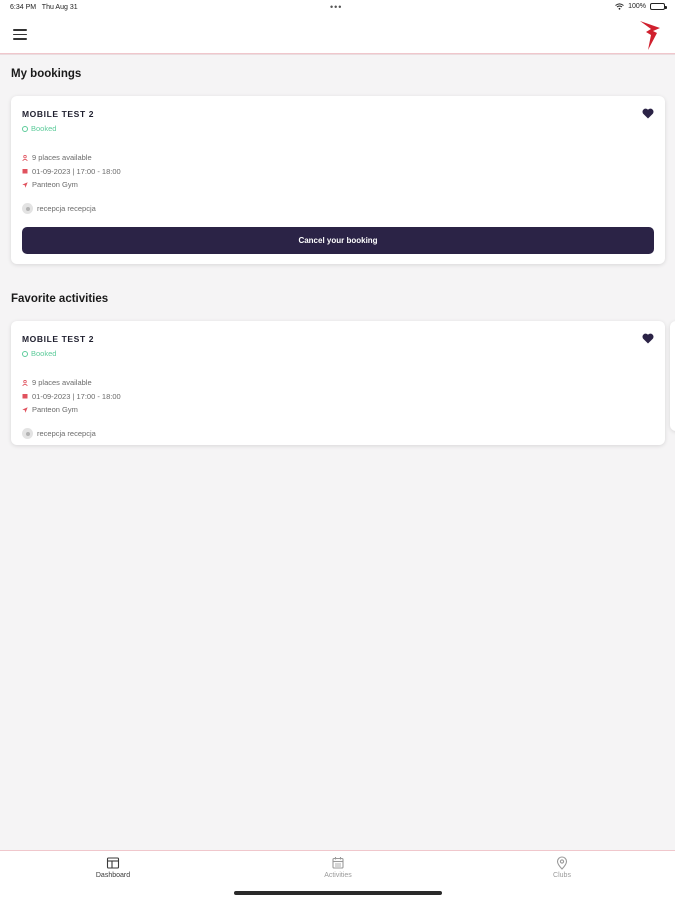 The height and width of the screenshot is (900, 675). I want to click on status-bar: 6:34 PM Thu Aug 31 ••• 100%, so click(337, 8).